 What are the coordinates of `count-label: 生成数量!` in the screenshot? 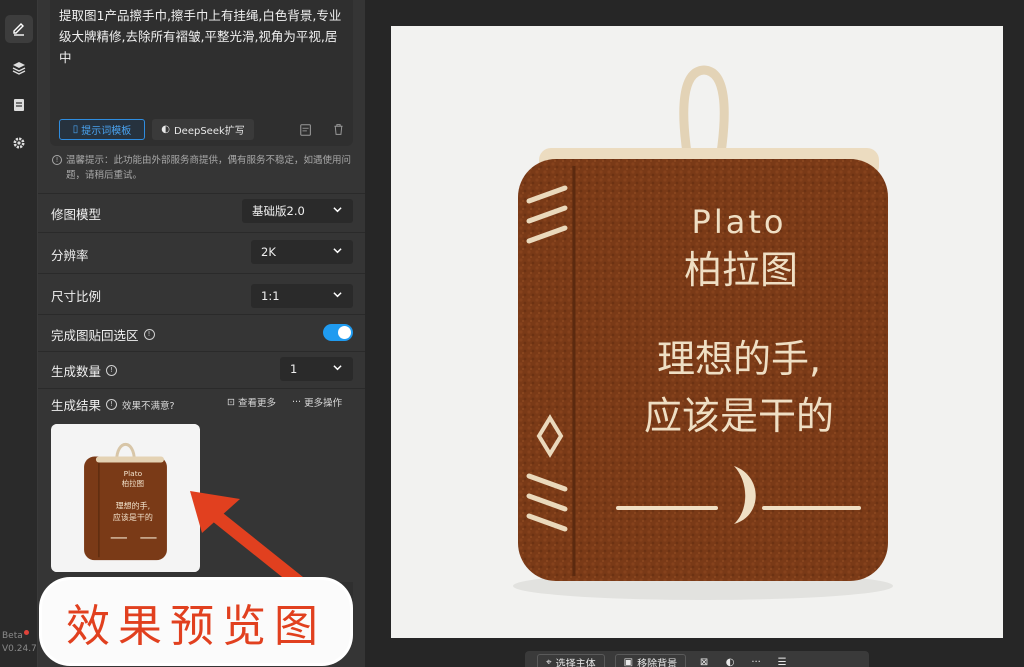 It's located at (84, 370).